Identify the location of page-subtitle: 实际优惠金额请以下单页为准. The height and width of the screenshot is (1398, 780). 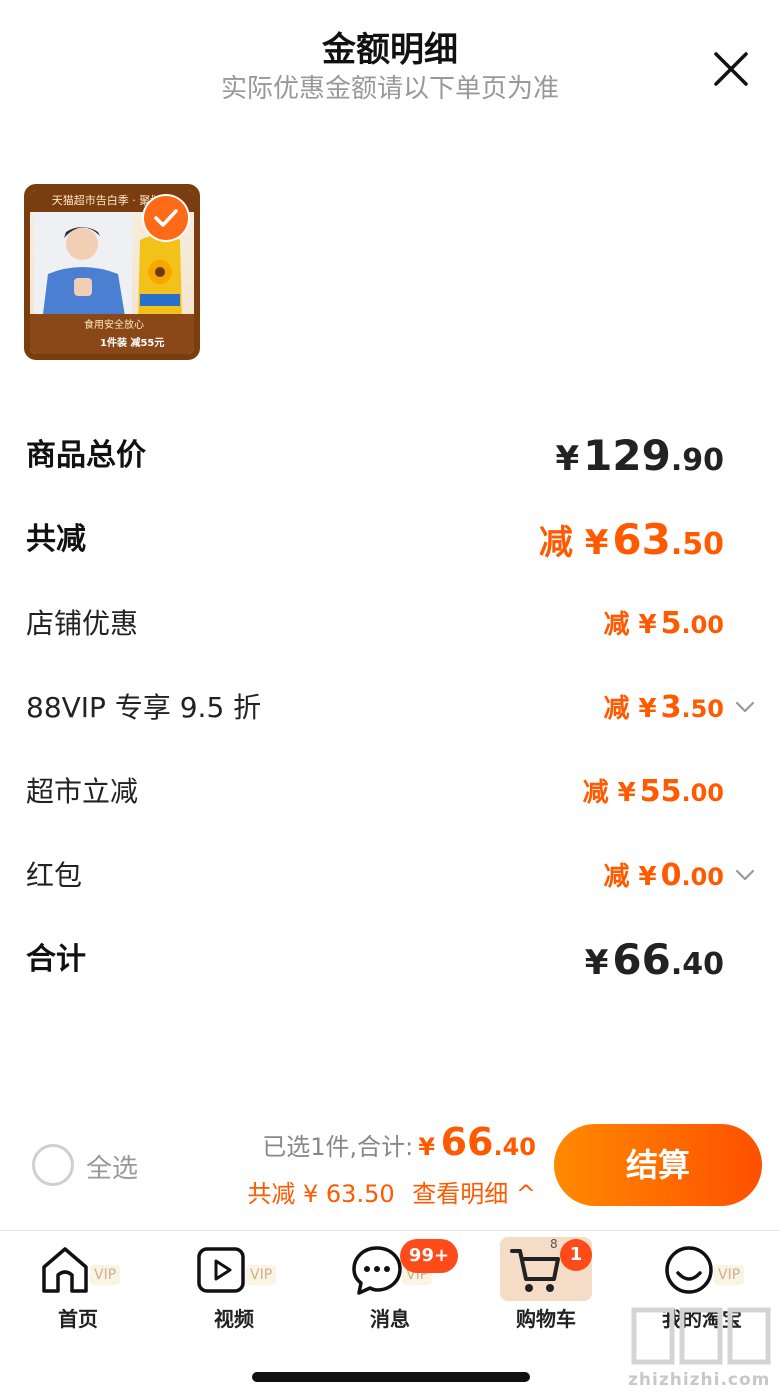
(389, 89).